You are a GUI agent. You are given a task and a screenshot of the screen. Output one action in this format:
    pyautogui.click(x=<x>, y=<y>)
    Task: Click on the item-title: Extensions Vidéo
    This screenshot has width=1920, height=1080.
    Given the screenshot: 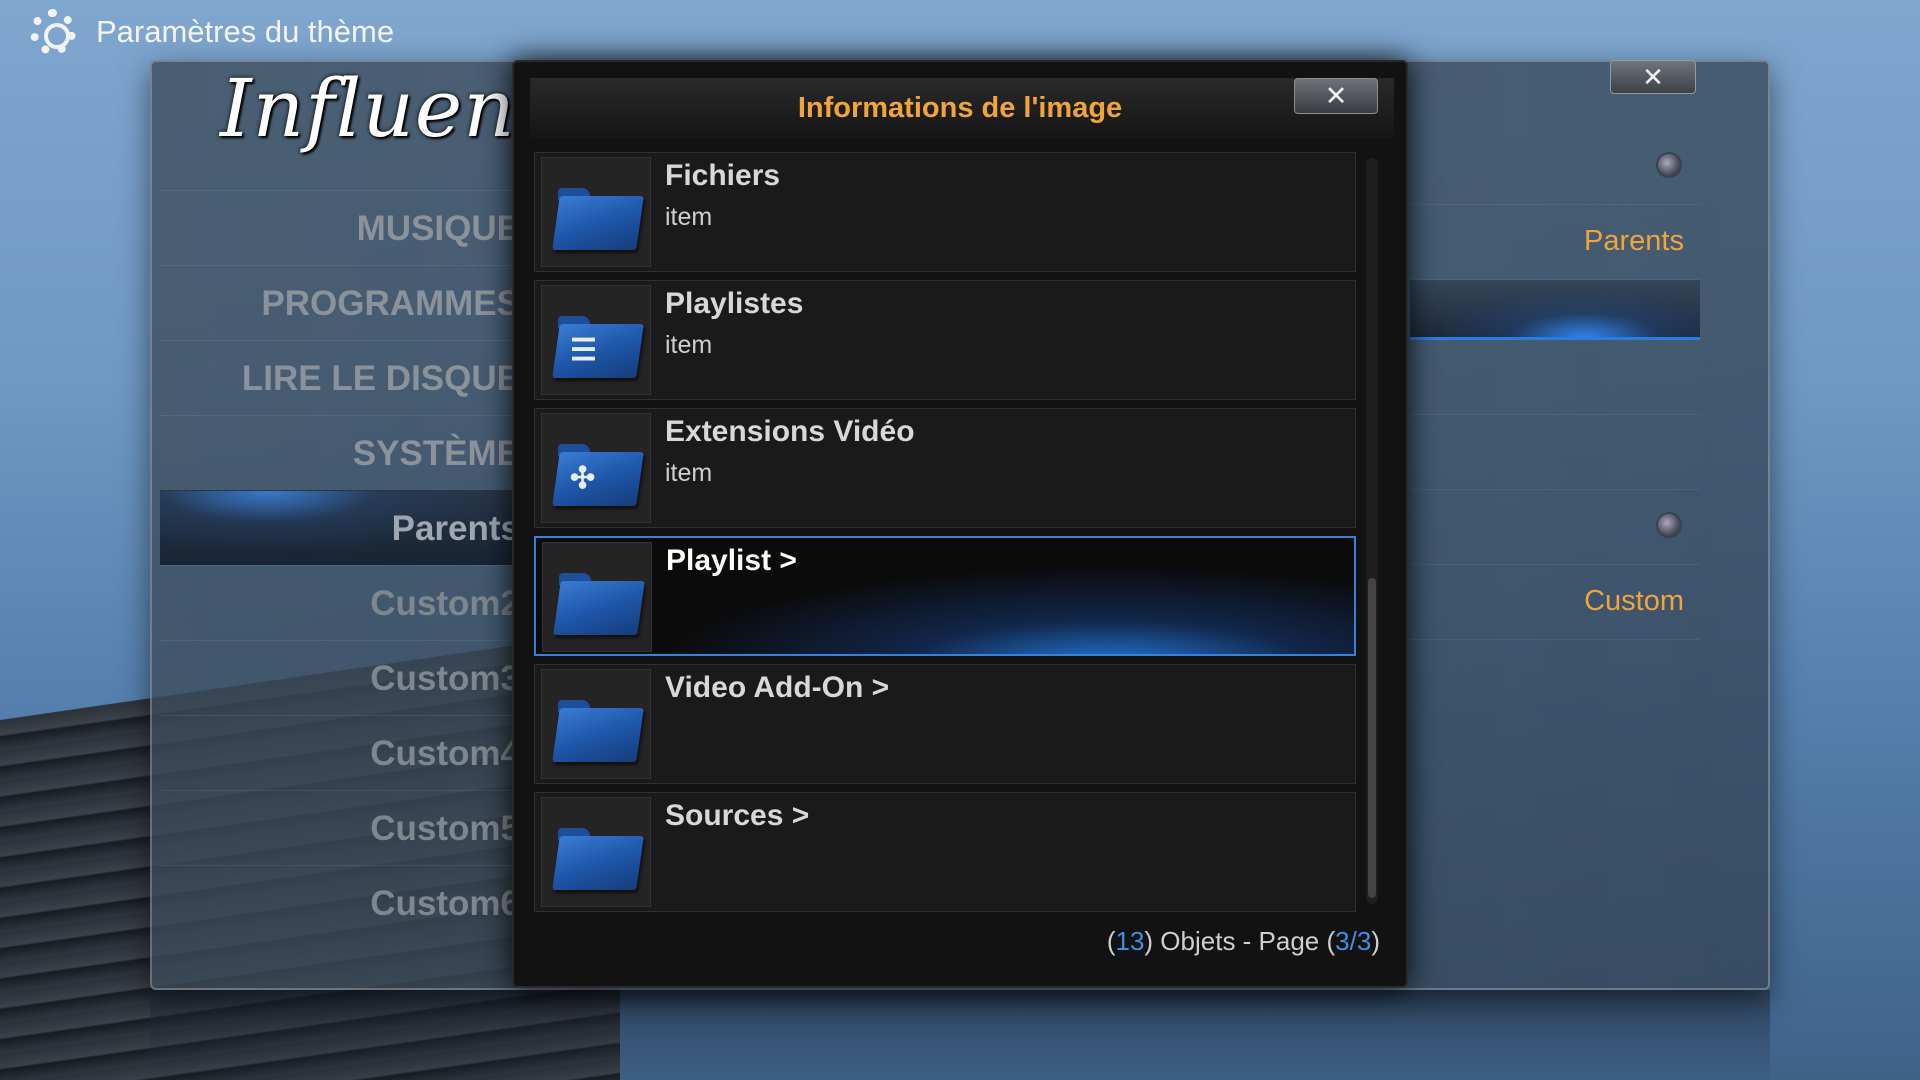 What is the action you would take?
    pyautogui.click(x=790, y=431)
    